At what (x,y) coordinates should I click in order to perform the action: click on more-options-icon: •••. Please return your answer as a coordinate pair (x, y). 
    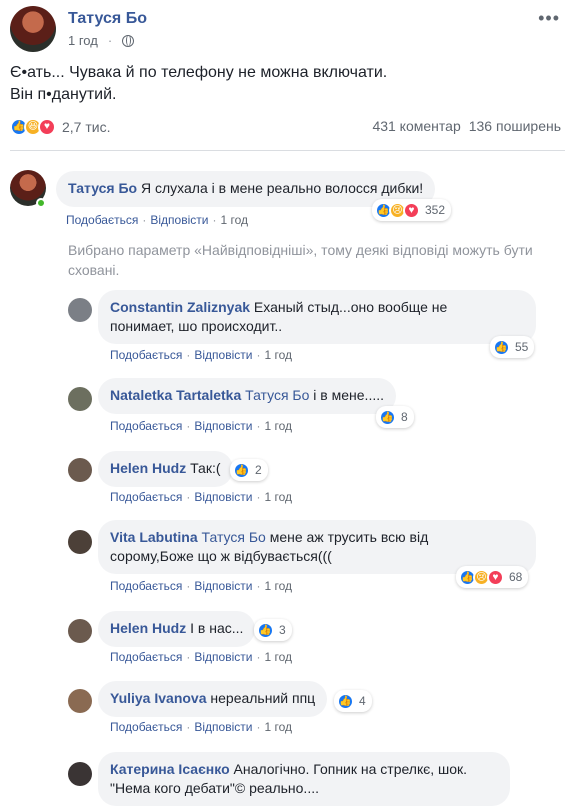
    Looking at the image, I should click on (549, 18).